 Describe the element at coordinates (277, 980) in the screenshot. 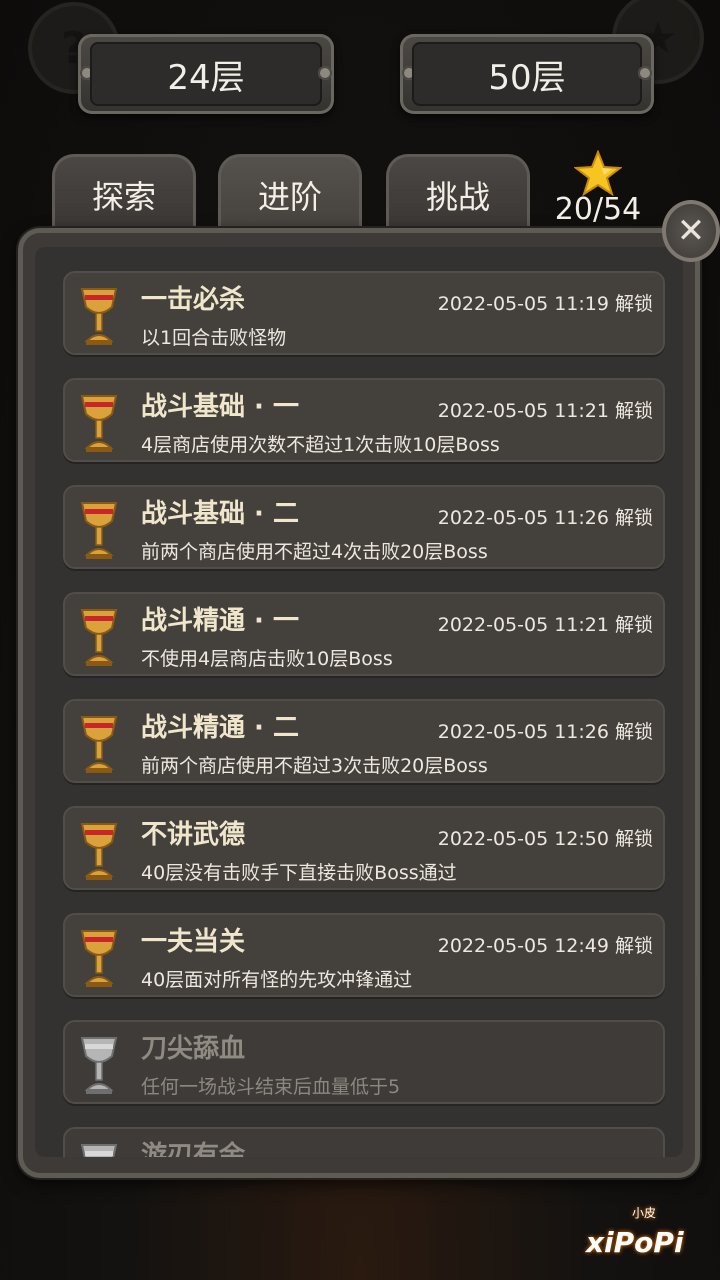

I see `achievement-description: 40层面对所有怪的先攻冲锋通过` at that location.